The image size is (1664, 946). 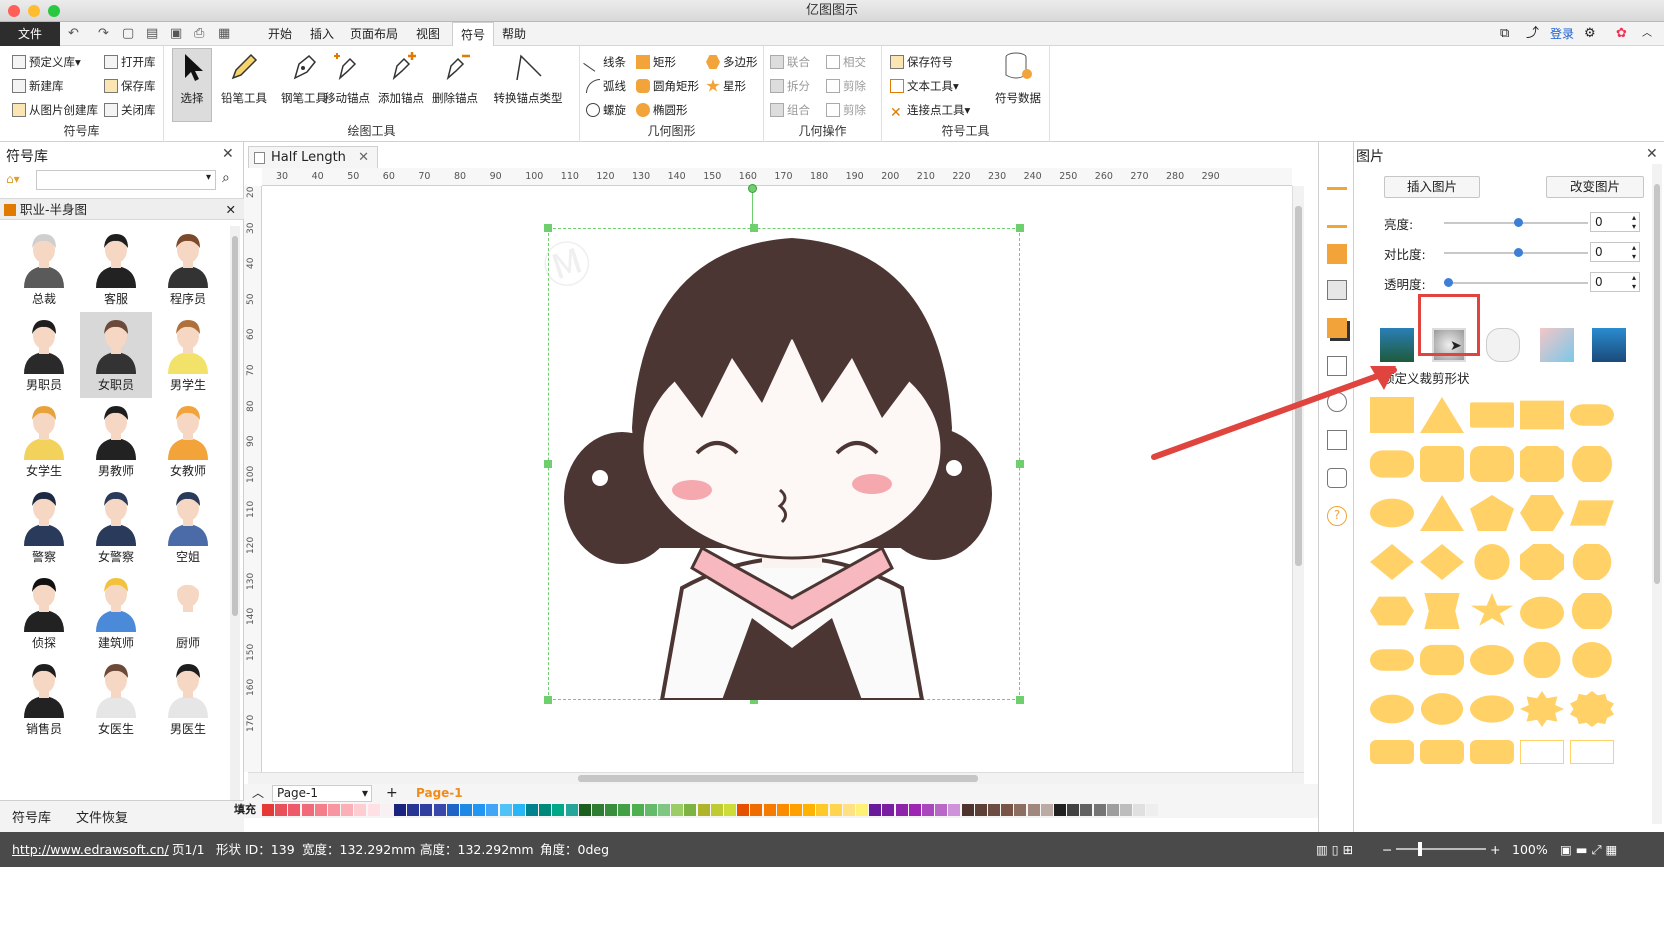 What do you see at coordinates (1615, 222) in the screenshot?
I see `brightness-spinbox: 0 ▴ ▾` at bounding box center [1615, 222].